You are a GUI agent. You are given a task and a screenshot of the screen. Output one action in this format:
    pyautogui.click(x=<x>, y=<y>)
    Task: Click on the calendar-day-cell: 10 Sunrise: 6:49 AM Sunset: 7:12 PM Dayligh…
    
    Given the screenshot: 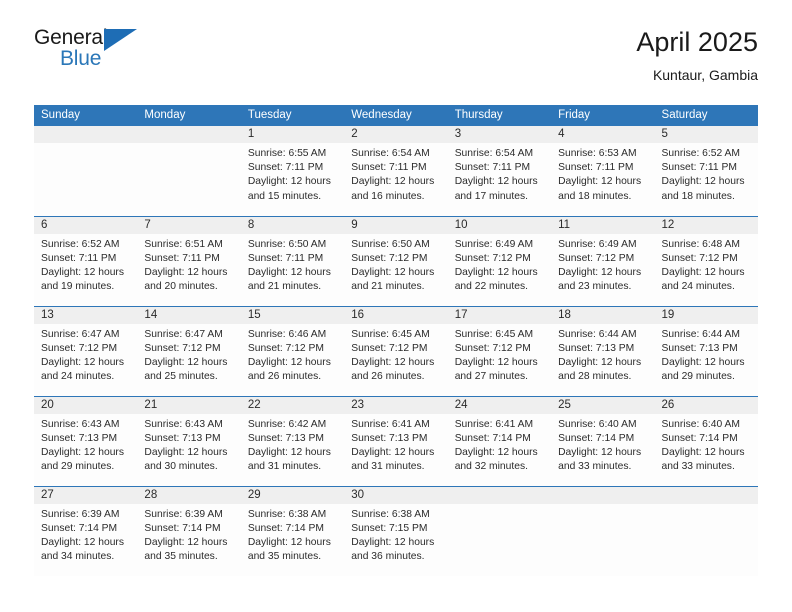 What is the action you would take?
    pyautogui.click(x=499, y=260)
    